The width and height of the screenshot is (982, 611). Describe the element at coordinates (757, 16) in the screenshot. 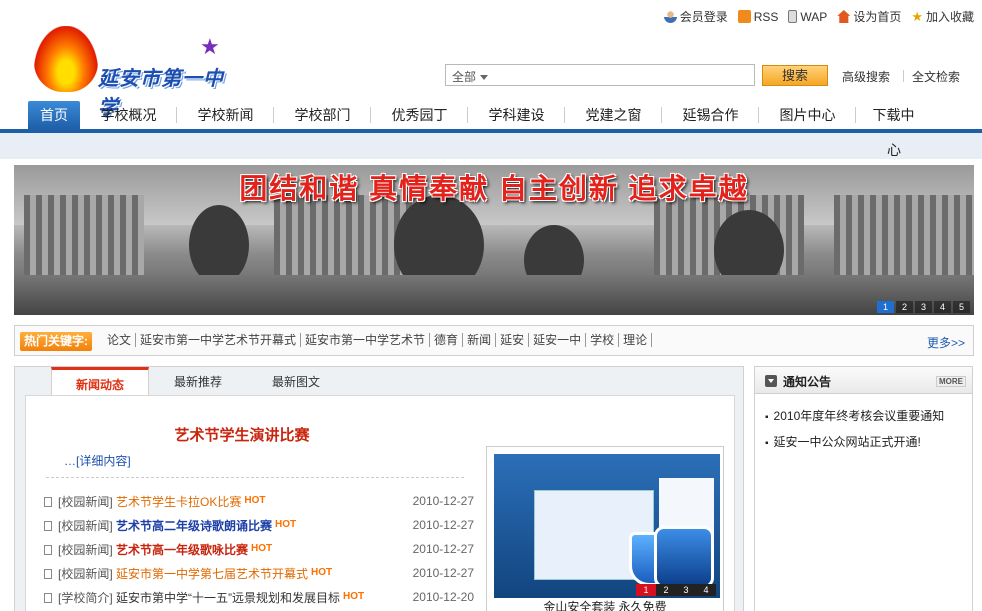

I see `rss-link: RSS` at that location.